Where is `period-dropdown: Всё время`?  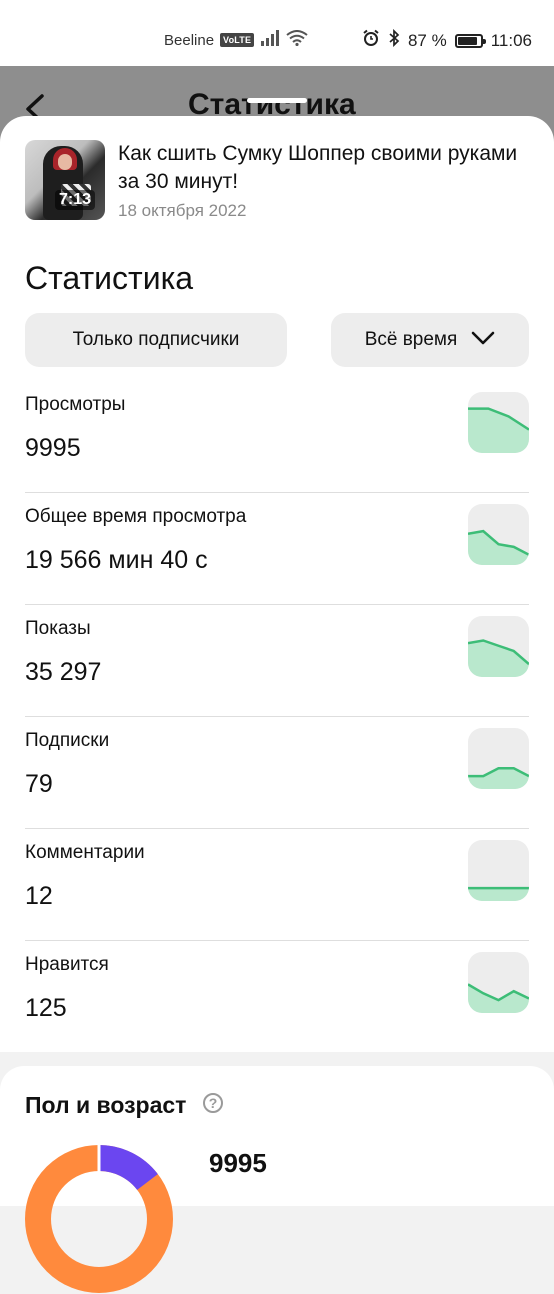
period-dropdown: Всё время is located at coordinates (430, 340).